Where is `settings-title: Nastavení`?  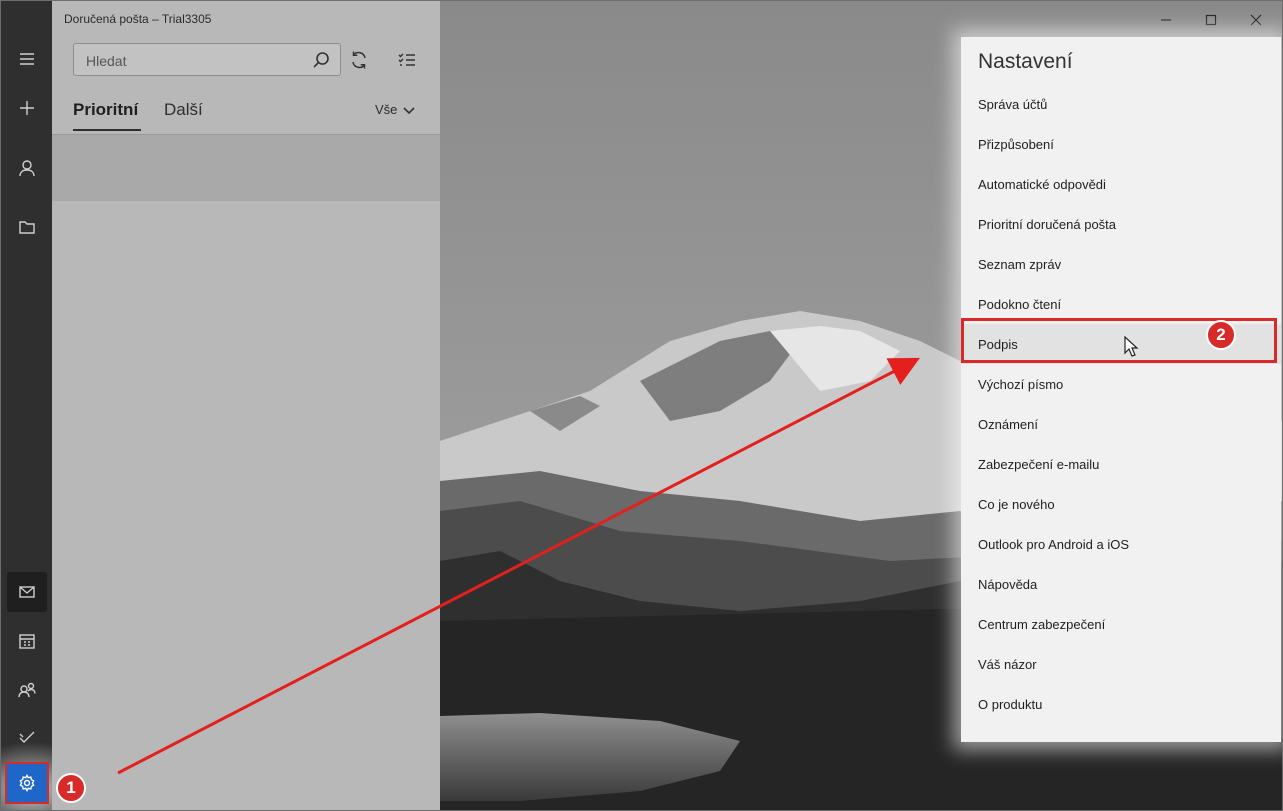 settings-title: Nastavení is located at coordinates (1025, 61).